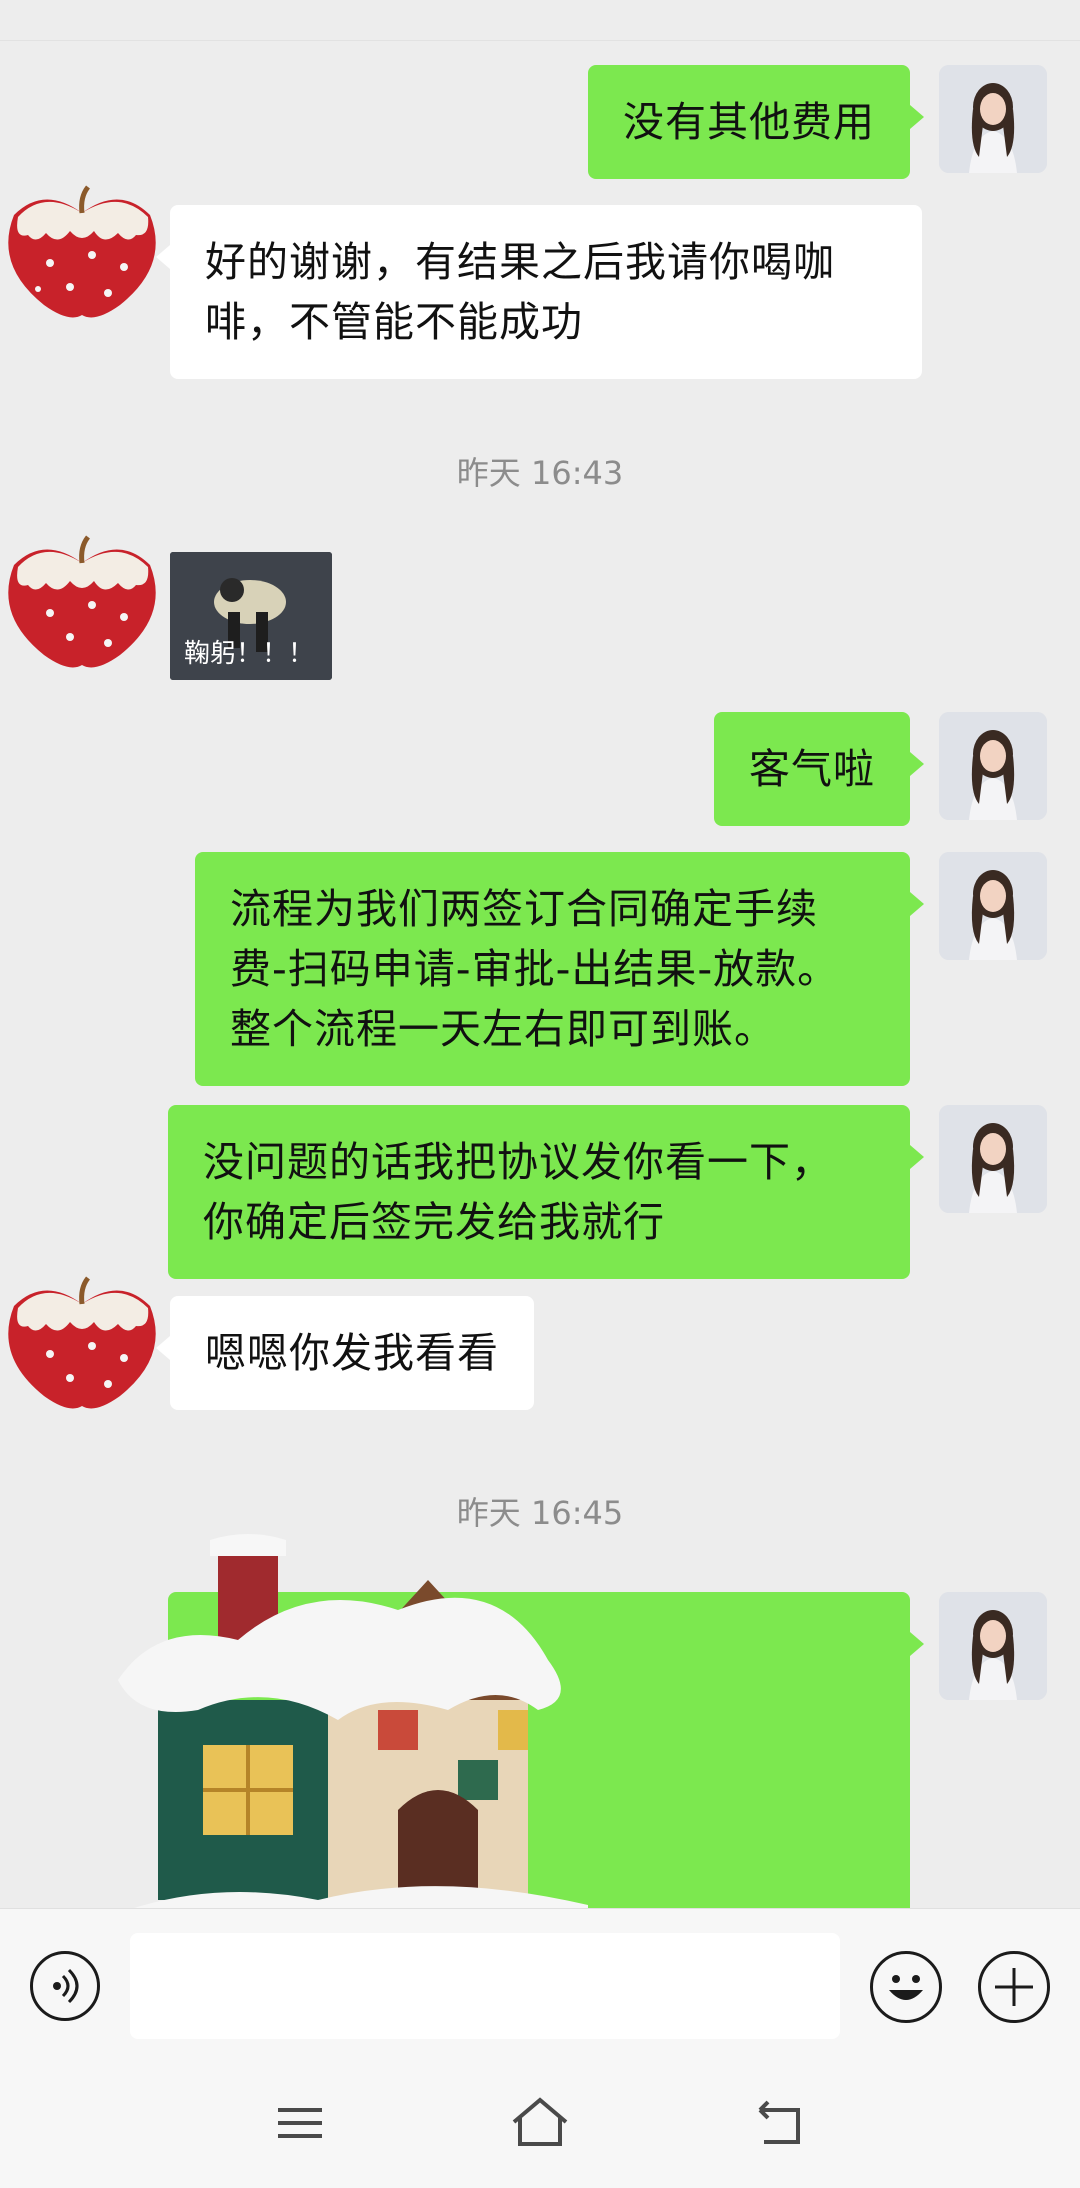  Describe the element at coordinates (540, 20) in the screenshot. I see `top-bar` at that location.